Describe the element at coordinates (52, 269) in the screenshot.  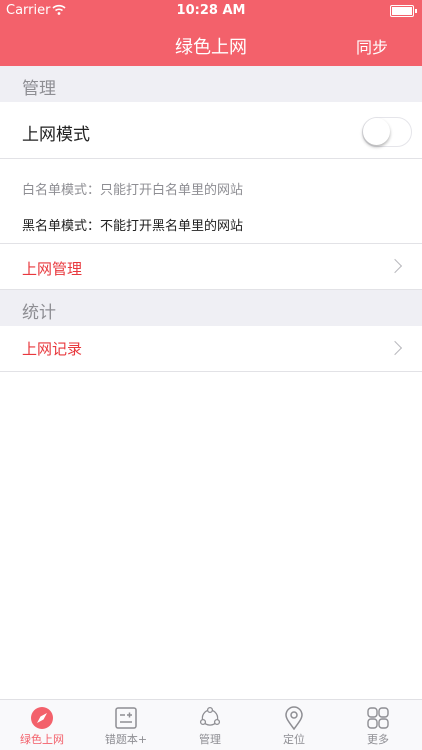
I see `manage-link-label: 上网管理` at that location.